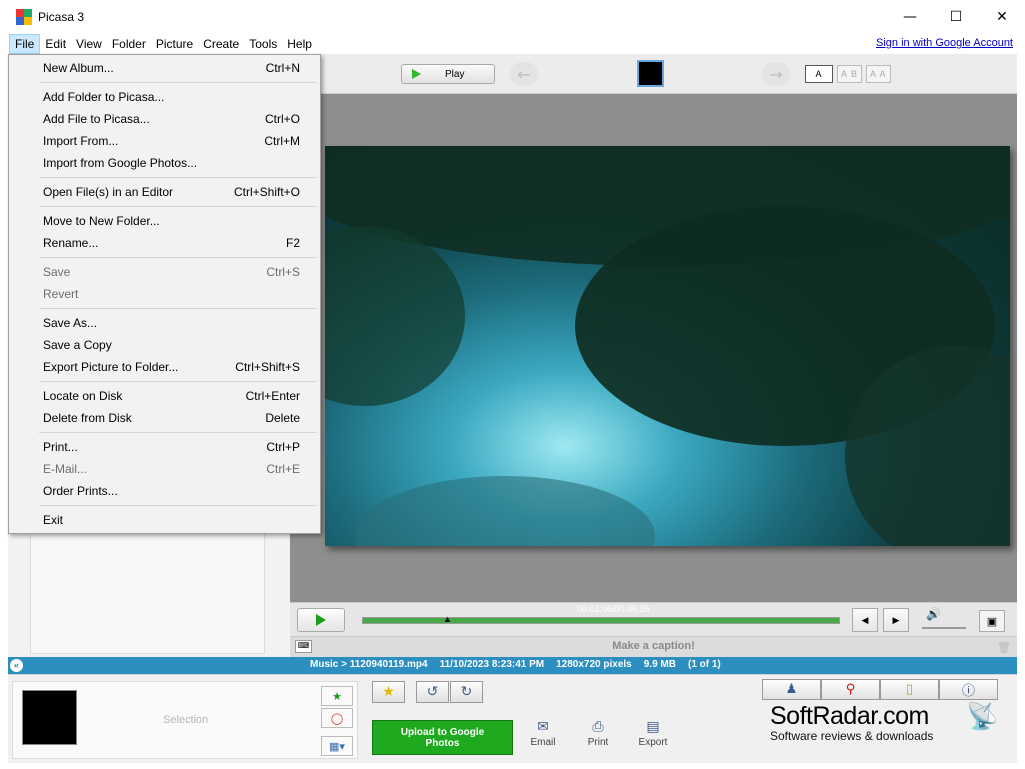 The width and height of the screenshot is (1025, 769). I want to click on add-to-album-button: ▦▾, so click(337, 746).